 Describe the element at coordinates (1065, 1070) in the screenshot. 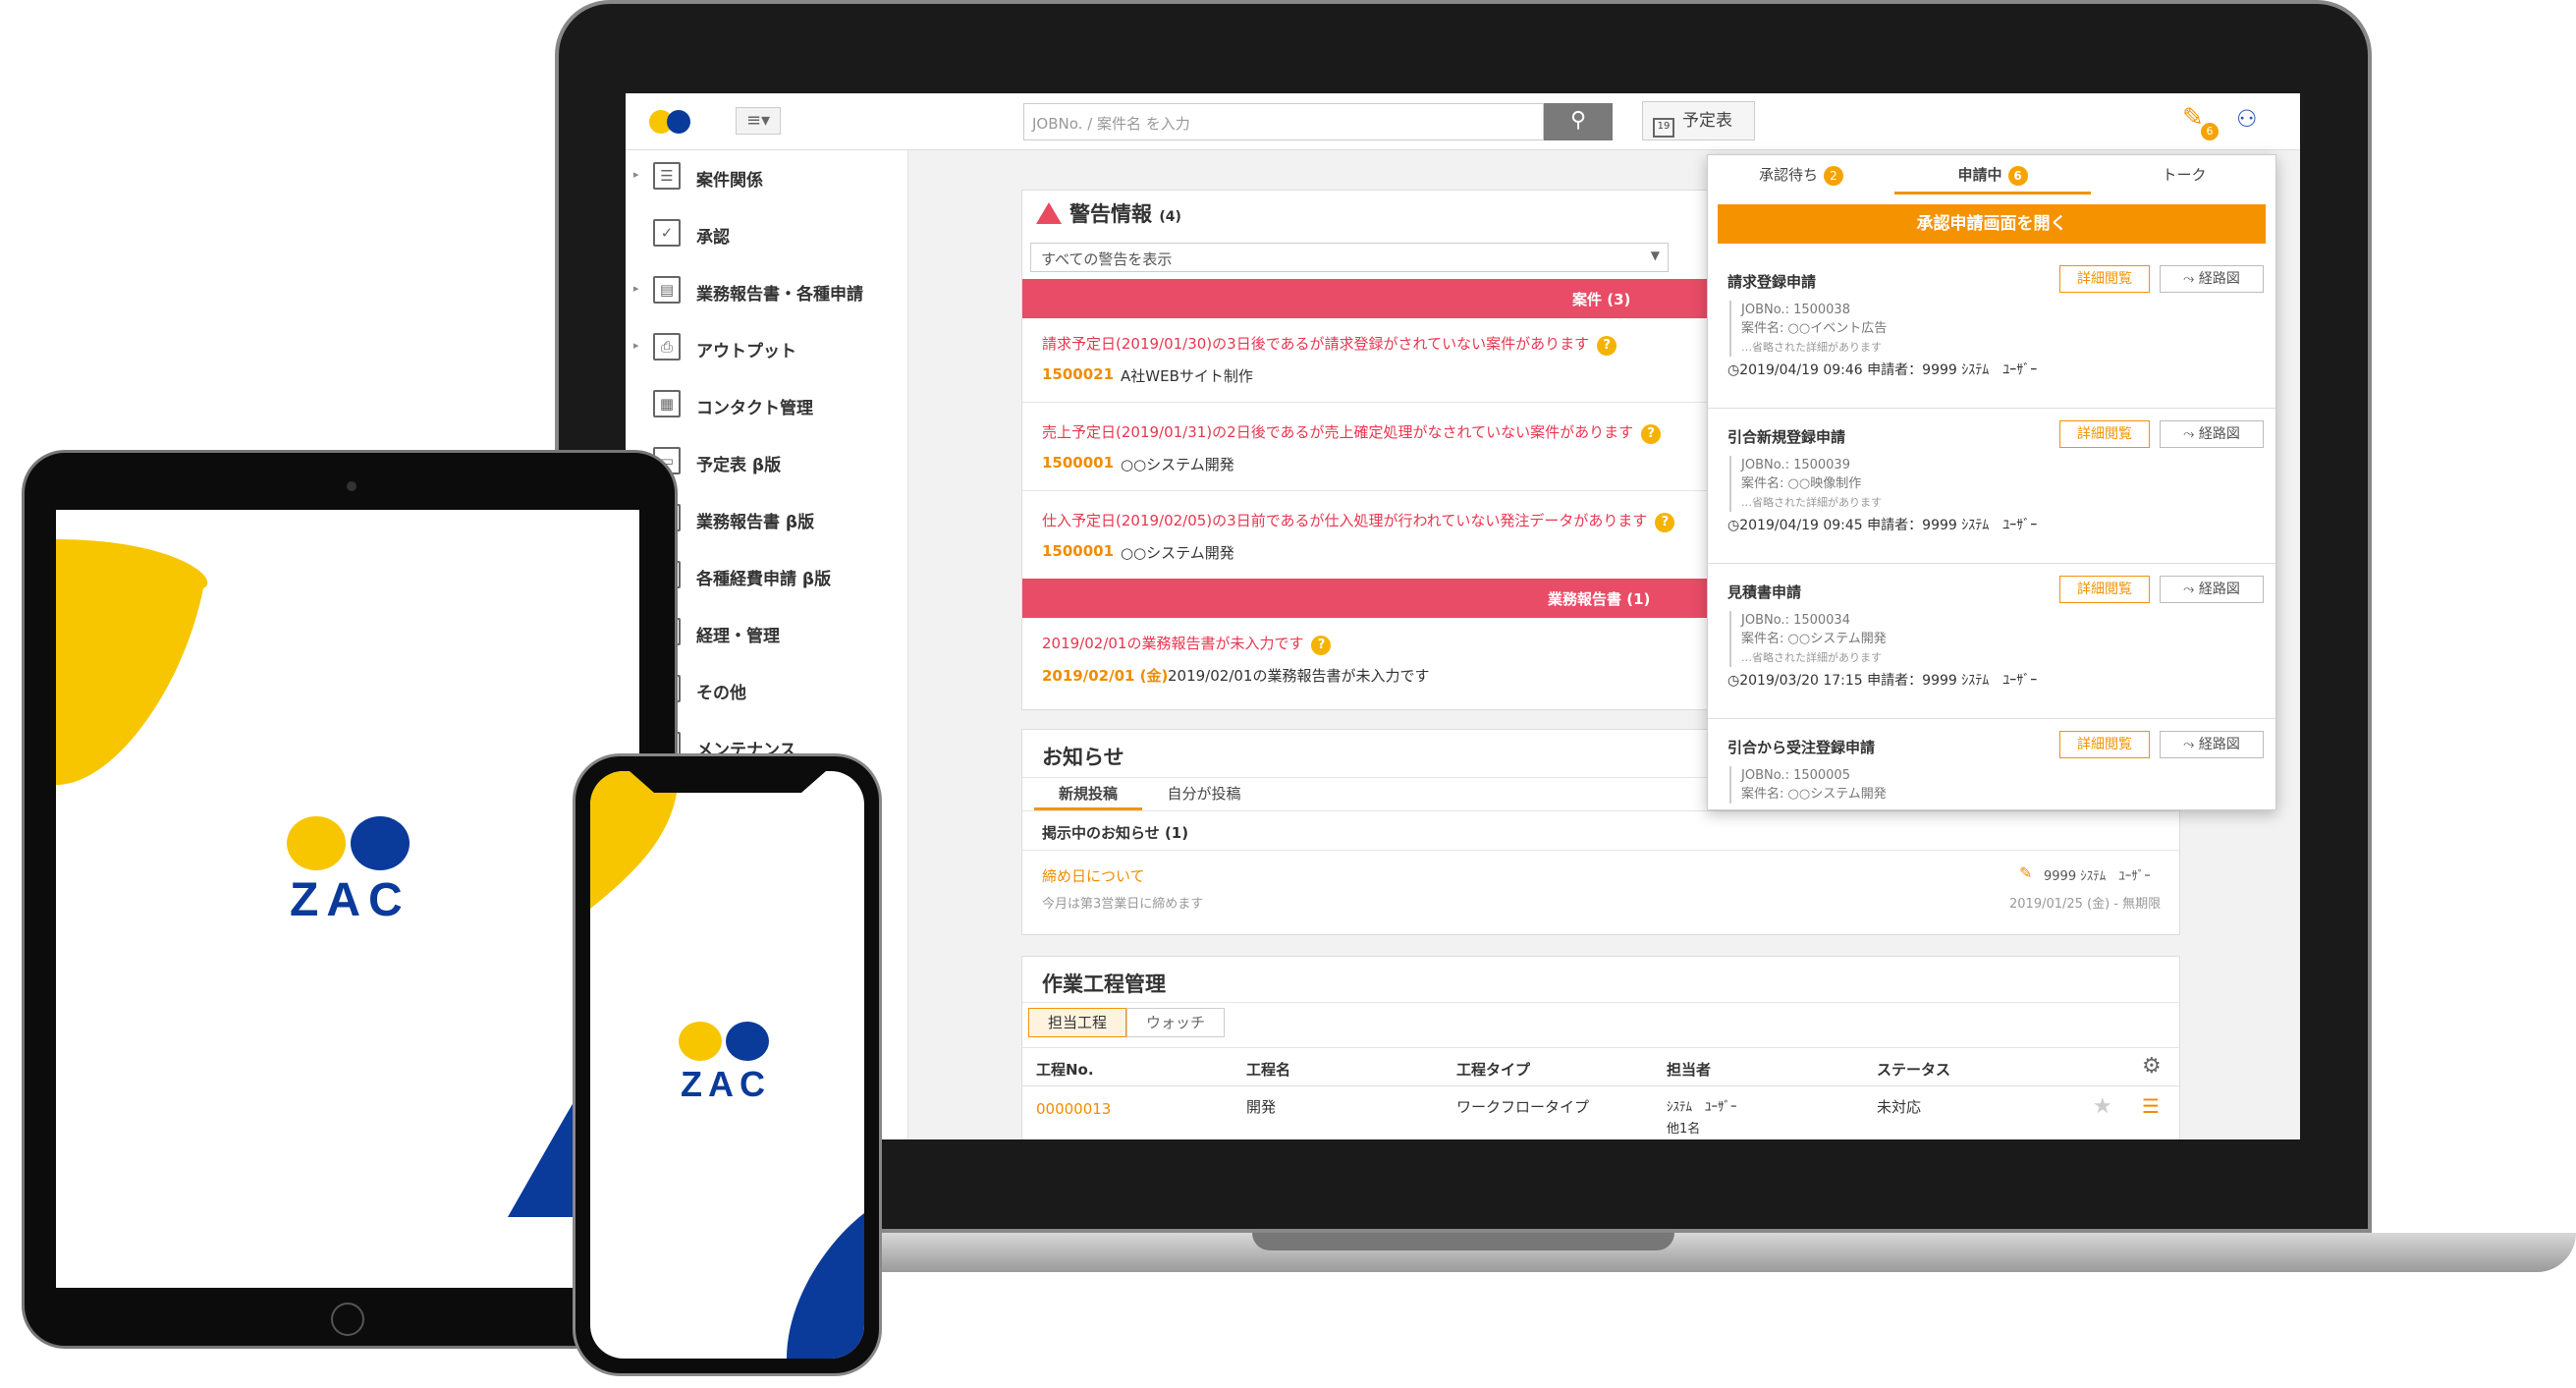

I see `column-header: 工程No.` at that location.